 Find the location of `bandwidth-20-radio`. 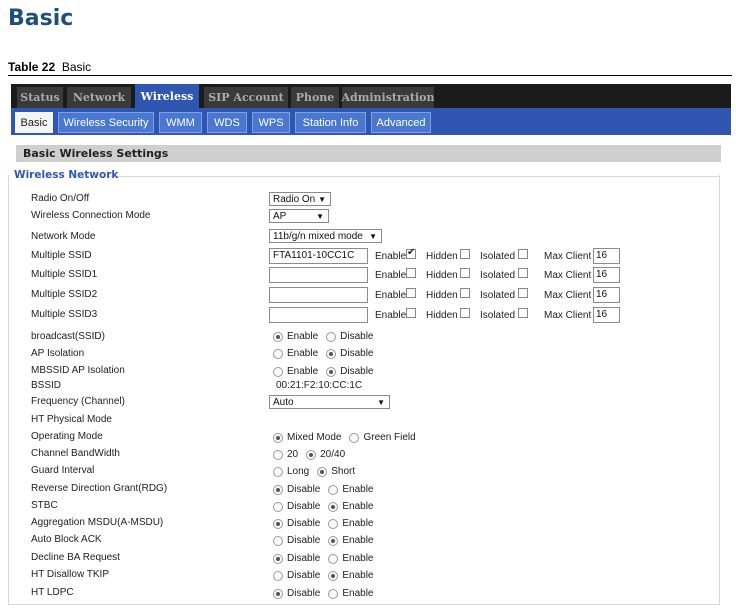

bandwidth-20-radio is located at coordinates (278, 454).